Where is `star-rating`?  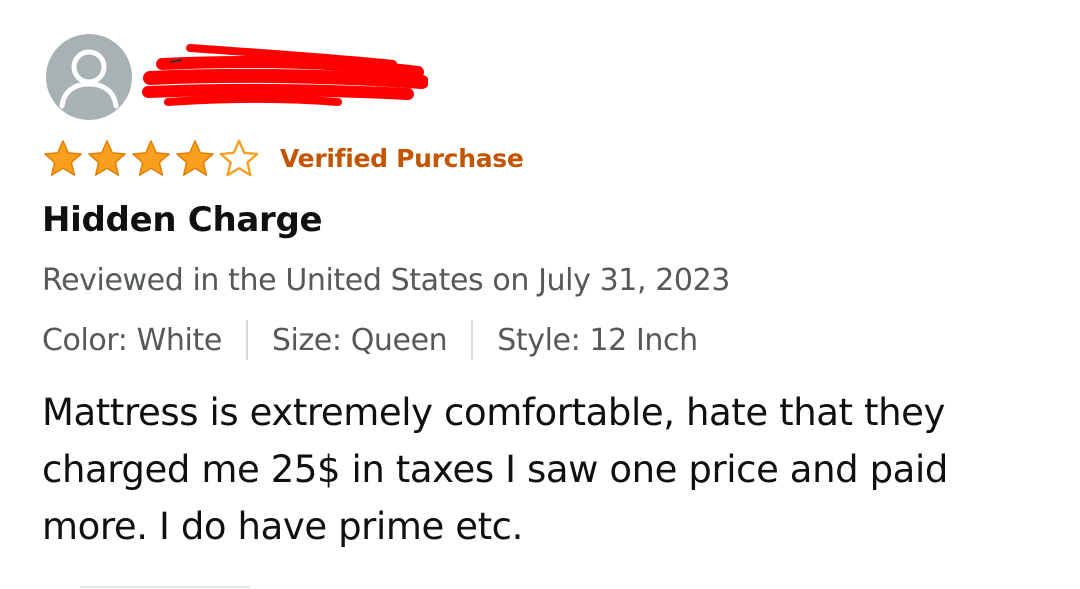 star-rating is located at coordinates (150, 158).